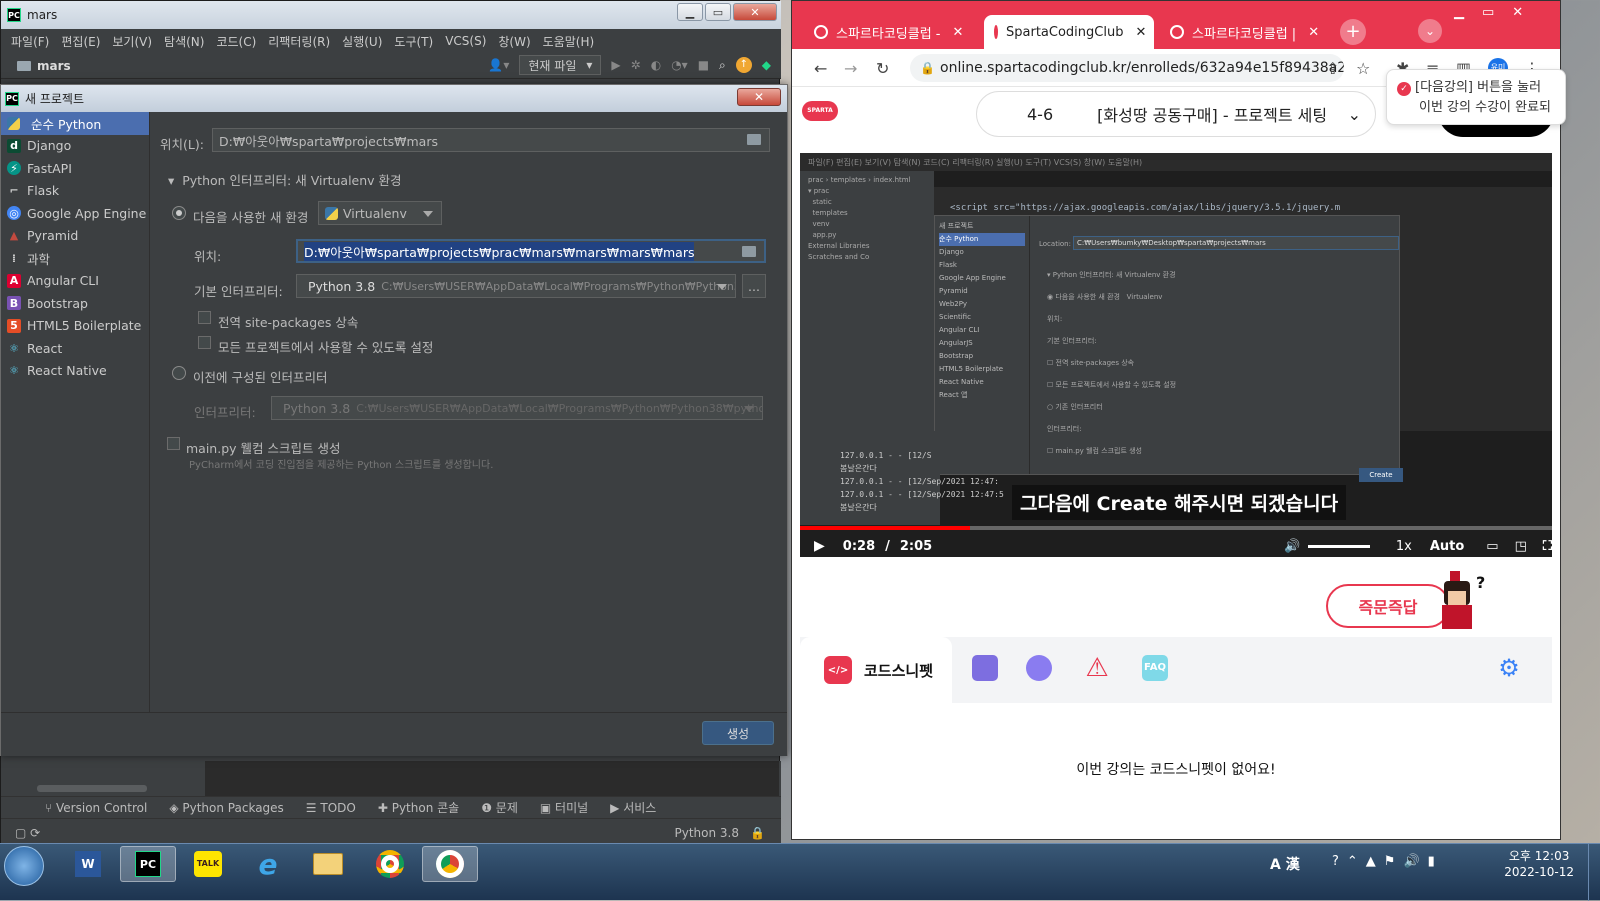 The height and width of the screenshot is (901, 1600). Describe the element at coordinates (268, 864) in the screenshot. I see `taskbar-ie-icon: e` at that location.